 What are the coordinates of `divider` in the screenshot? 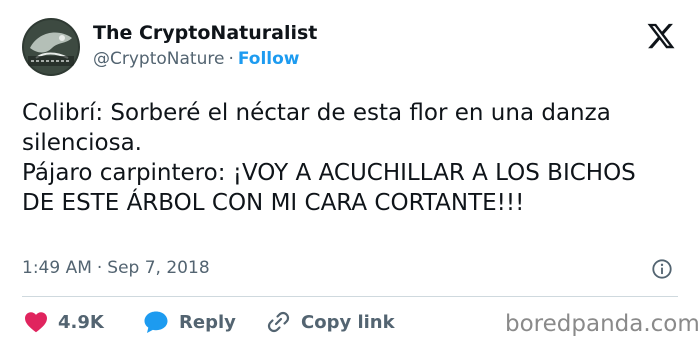 It's located at (350, 296).